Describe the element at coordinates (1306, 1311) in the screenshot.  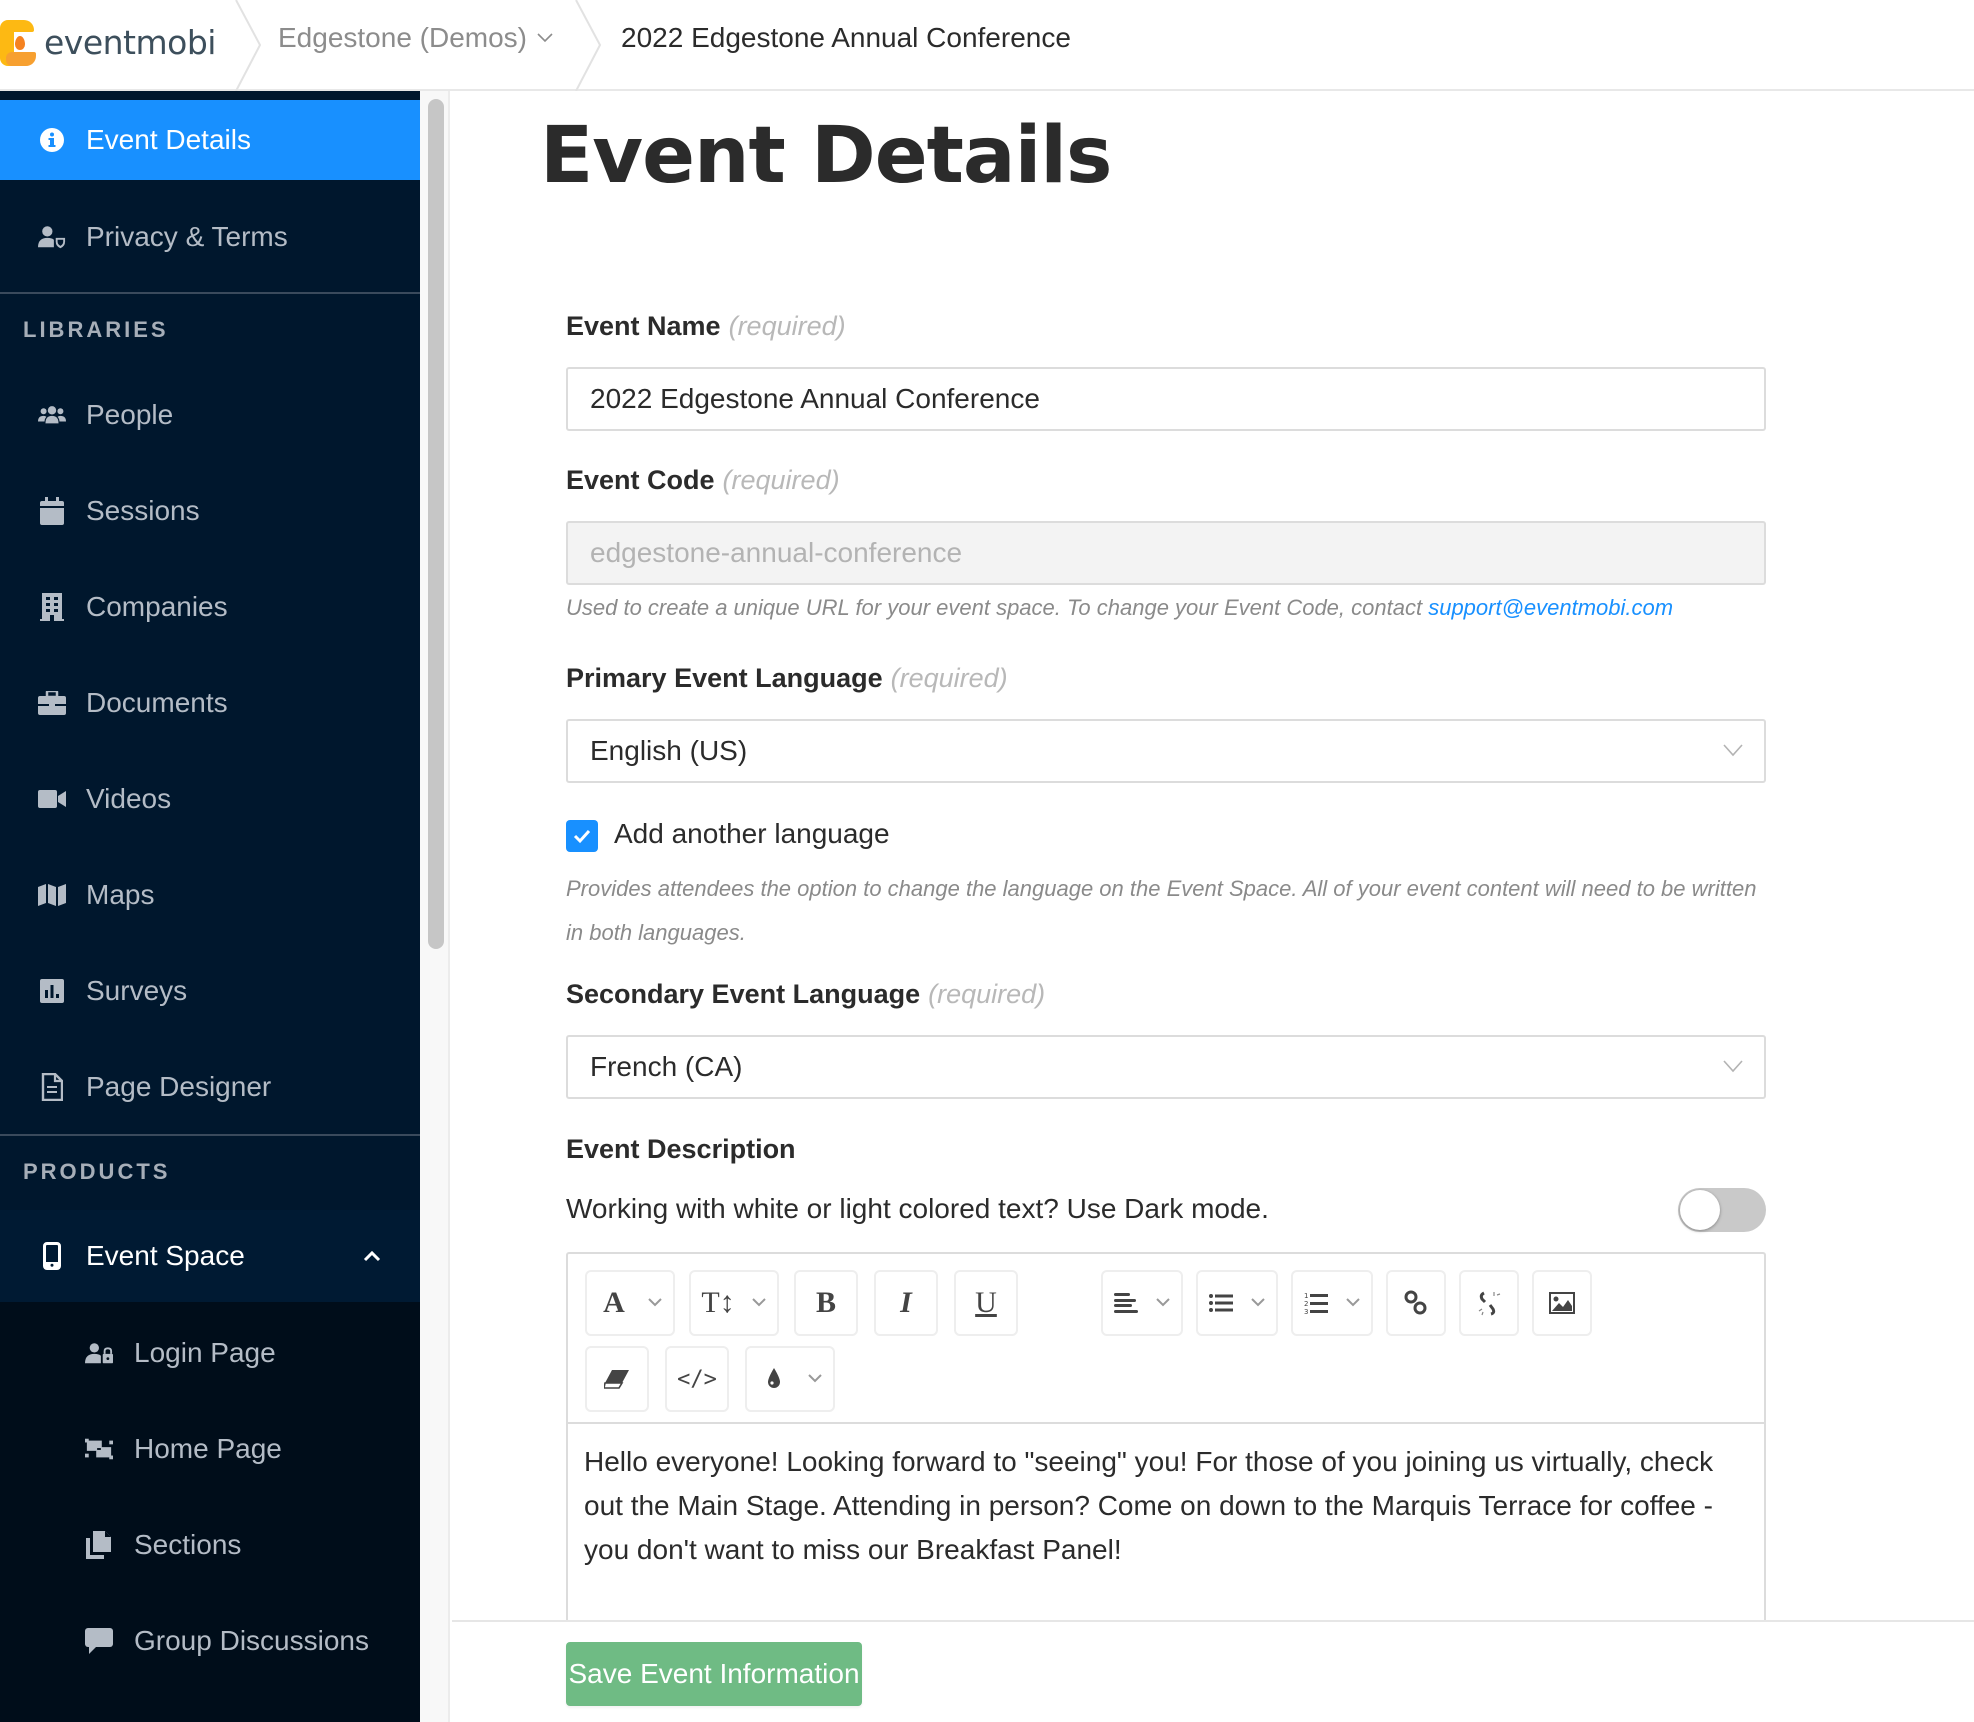
I see `svg-text: 3` at that location.